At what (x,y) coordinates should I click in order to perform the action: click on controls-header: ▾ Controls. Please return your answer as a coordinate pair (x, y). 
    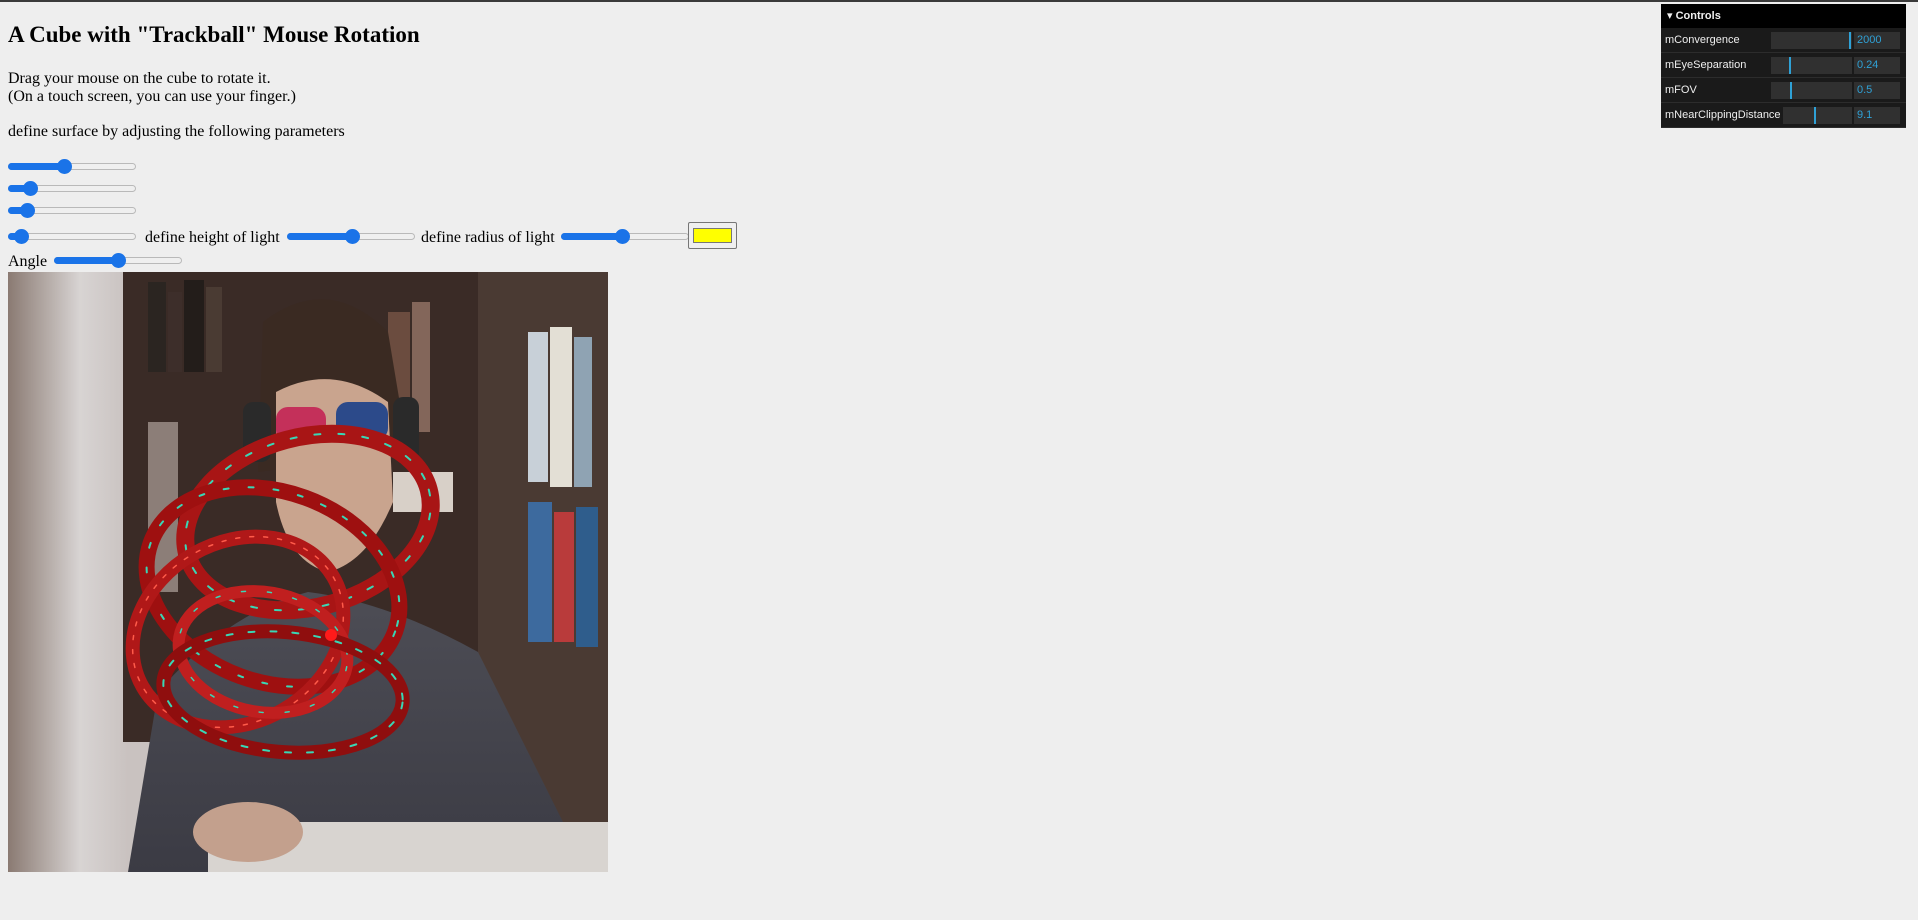
    Looking at the image, I should click on (1783, 16).